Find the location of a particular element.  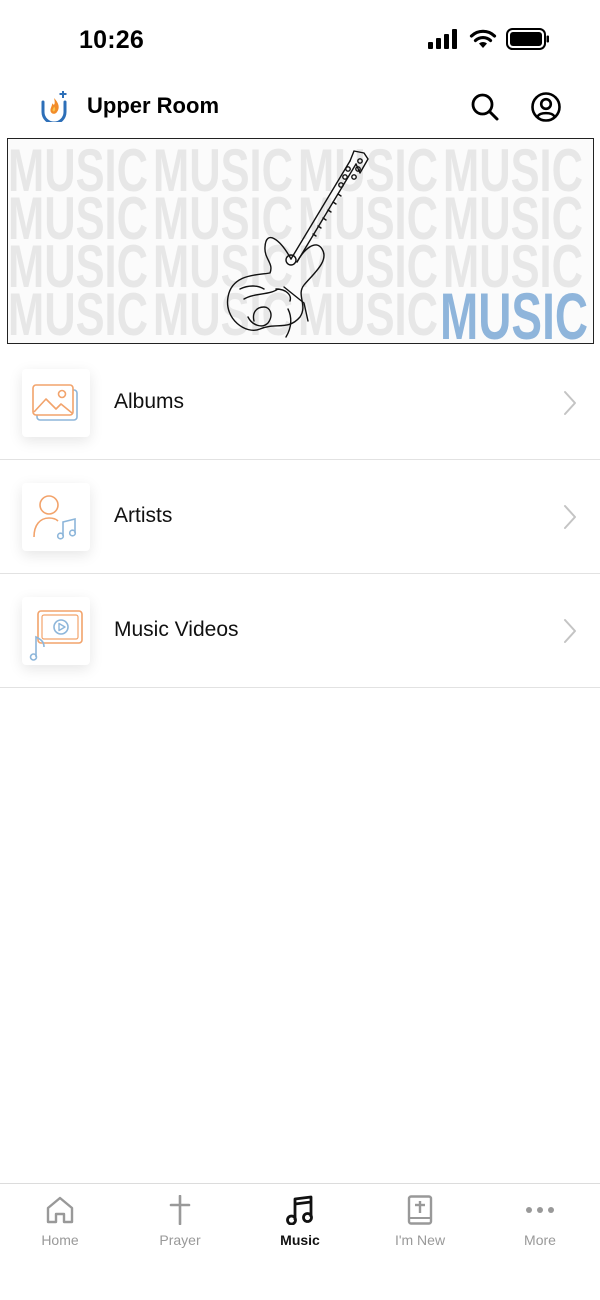

albums-icon is located at coordinates (56, 403).